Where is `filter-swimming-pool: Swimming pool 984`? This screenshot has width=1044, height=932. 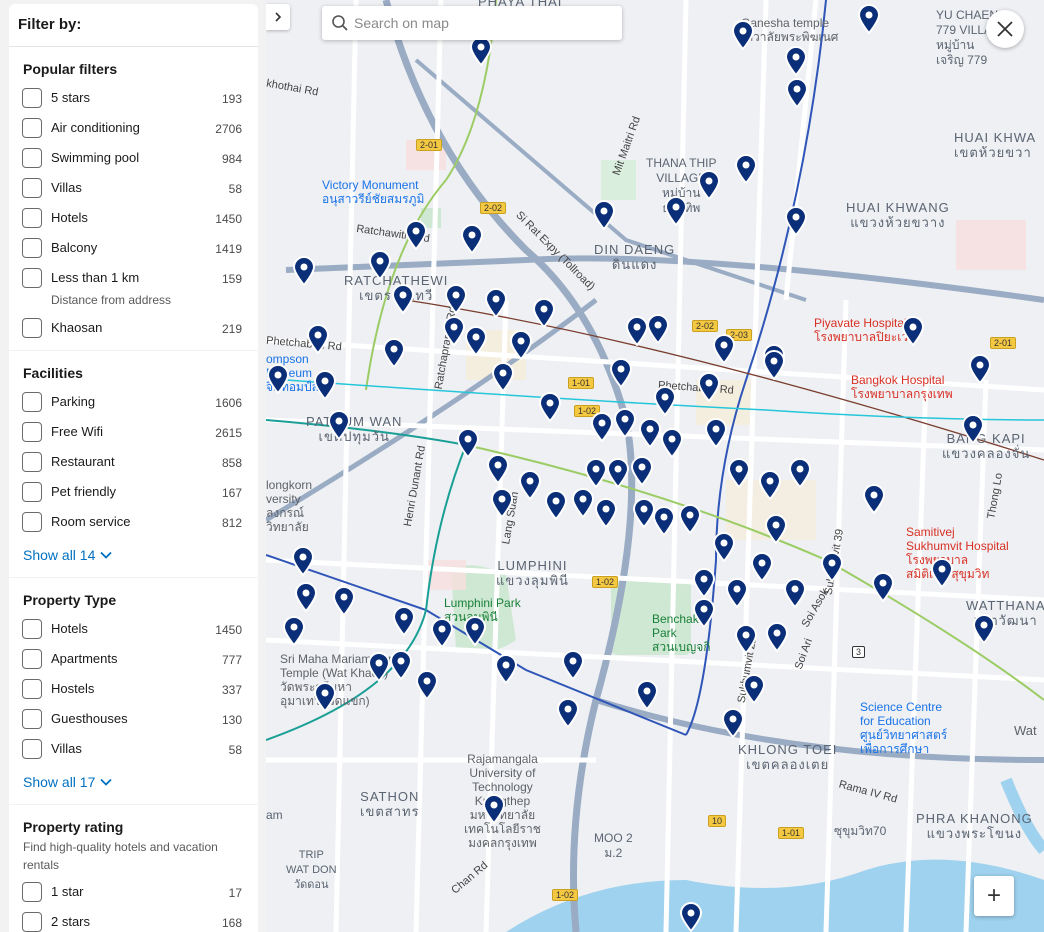
filter-swimming-pool: Swimming pool 984 is located at coordinates (132, 158).